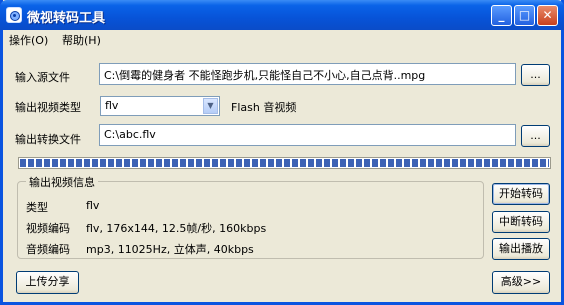 The width and height of the screenshot is (564, 305). What do you see at coordinates (521, 194) in the screenshot?
I see `start-convert-button: 开始转码` at bounding box center [521, 194].